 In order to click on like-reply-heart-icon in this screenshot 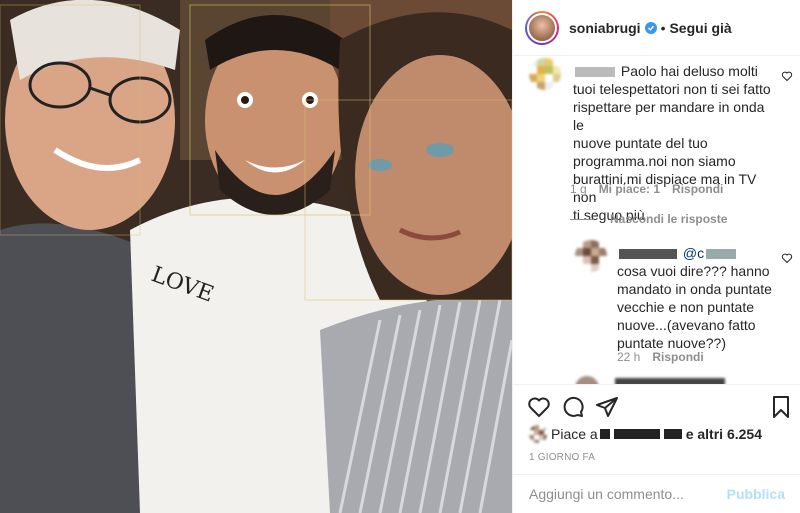, I will do `click(787, 258)`.